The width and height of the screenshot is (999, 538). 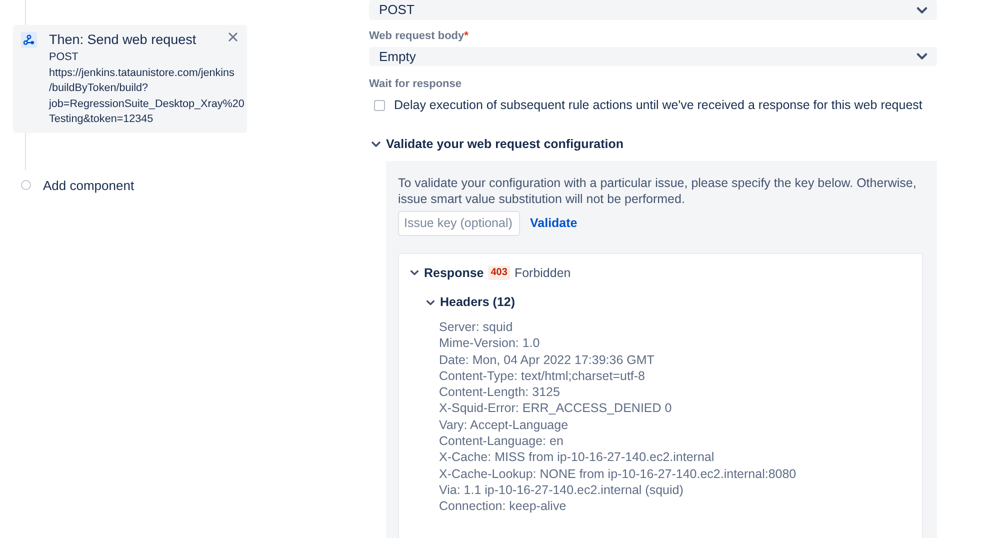 What do you see at coordinates (547, 360) in the screenshot?
I see `header-line: Date: Mon, 04 Apr 2022 17:39:36 GMT` at bounding box center [547, 360].